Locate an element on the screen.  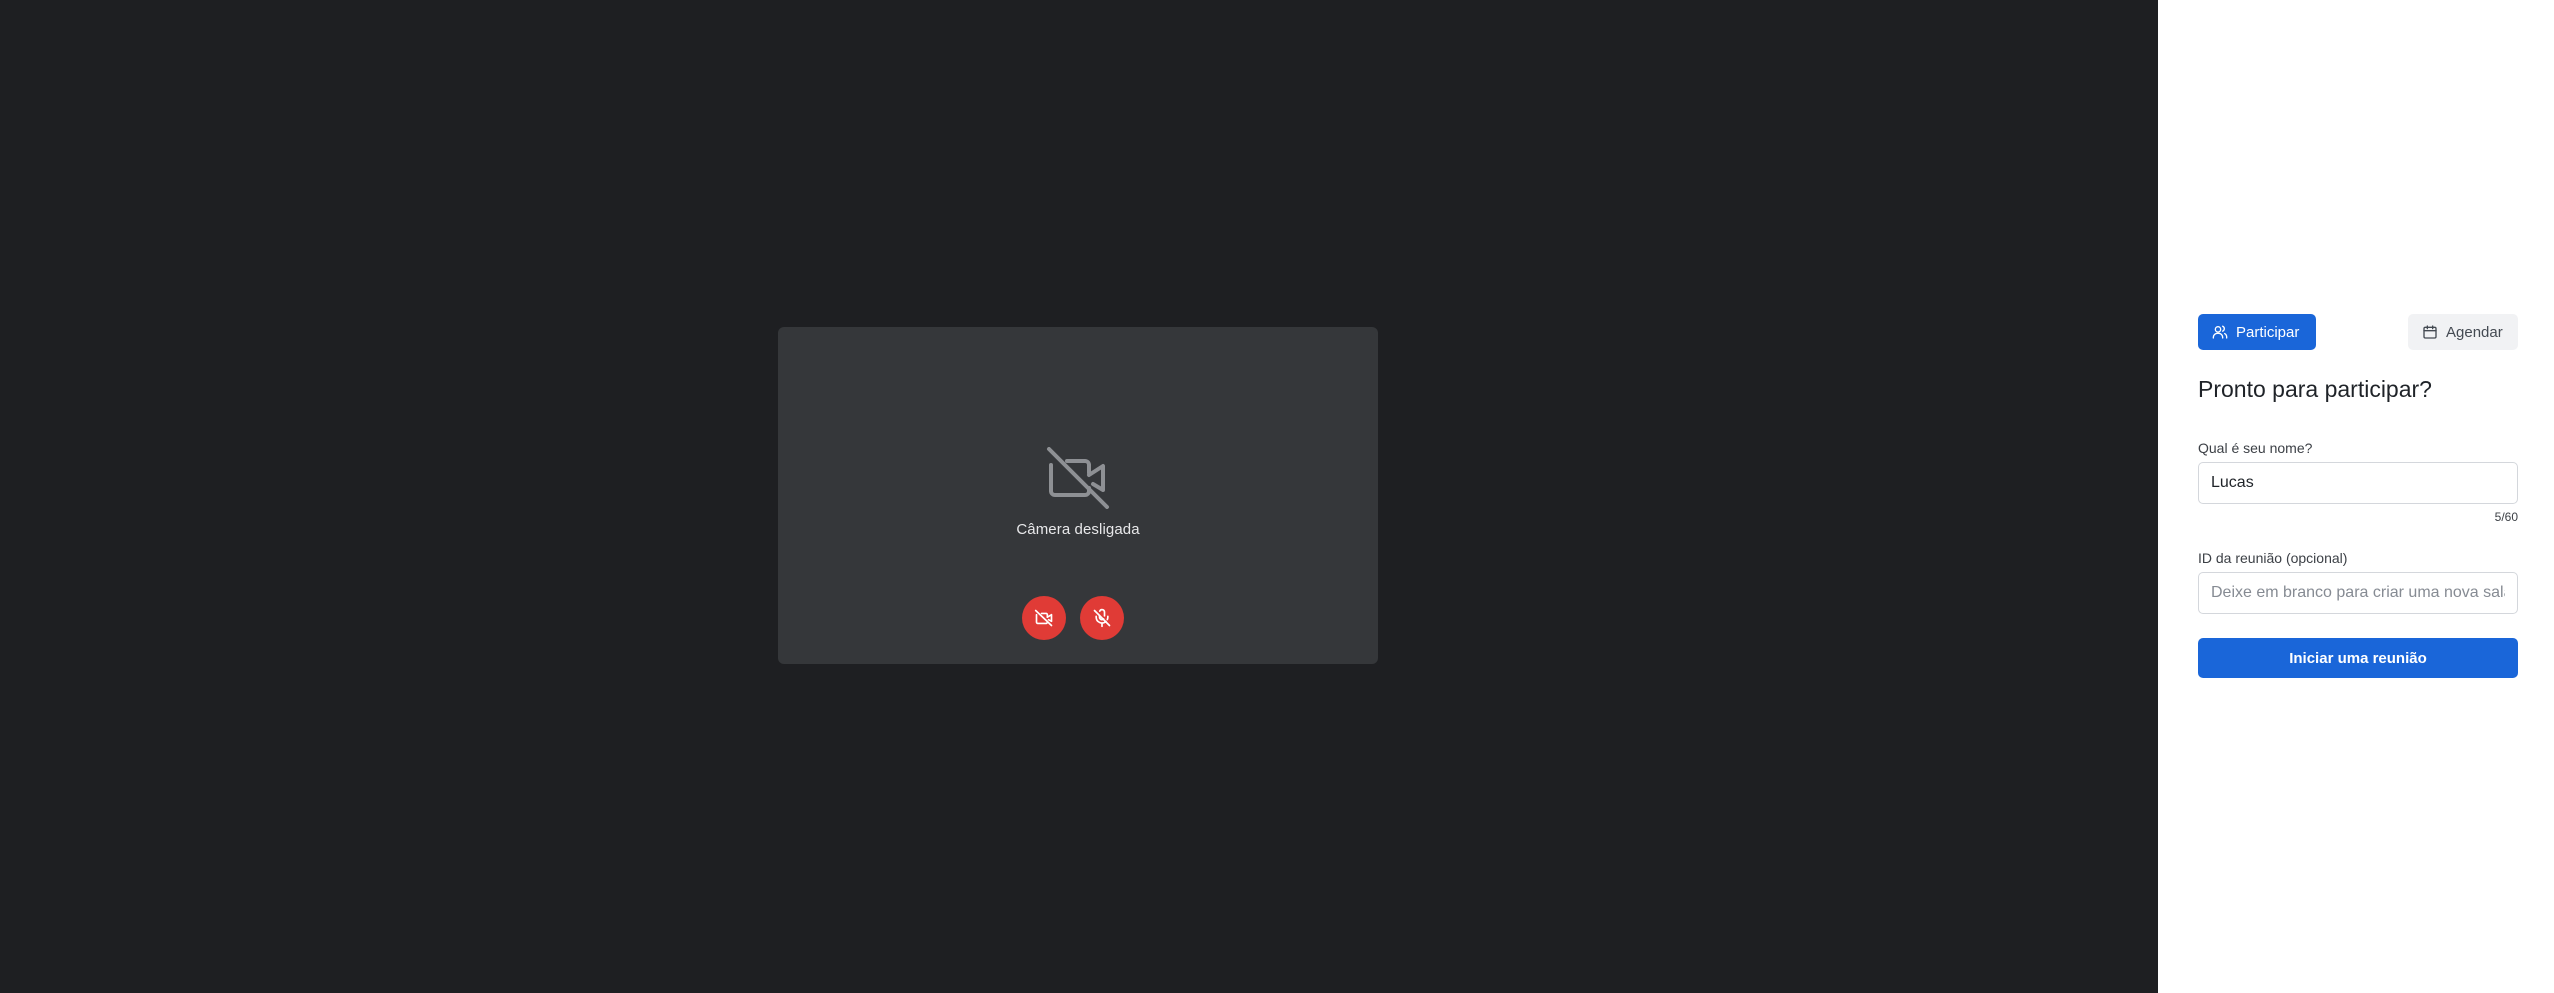
tab-participar: Participar is located at coordinates (2257, 332).